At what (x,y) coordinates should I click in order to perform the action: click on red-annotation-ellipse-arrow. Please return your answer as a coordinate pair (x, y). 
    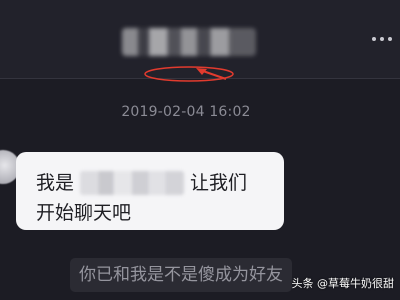
    Looking at the image, I should click on (189, 74).